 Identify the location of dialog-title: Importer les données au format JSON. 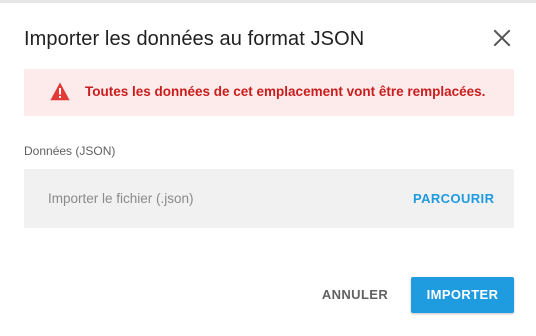
(194, 39).